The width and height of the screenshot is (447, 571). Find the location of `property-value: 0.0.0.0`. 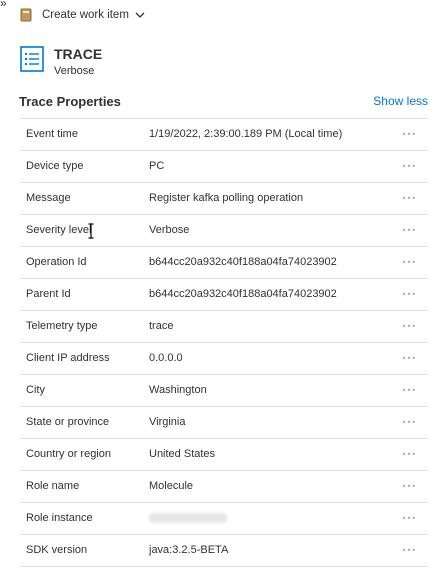

property-value: 0.0.0.0 is located at coordinates (166, 358).